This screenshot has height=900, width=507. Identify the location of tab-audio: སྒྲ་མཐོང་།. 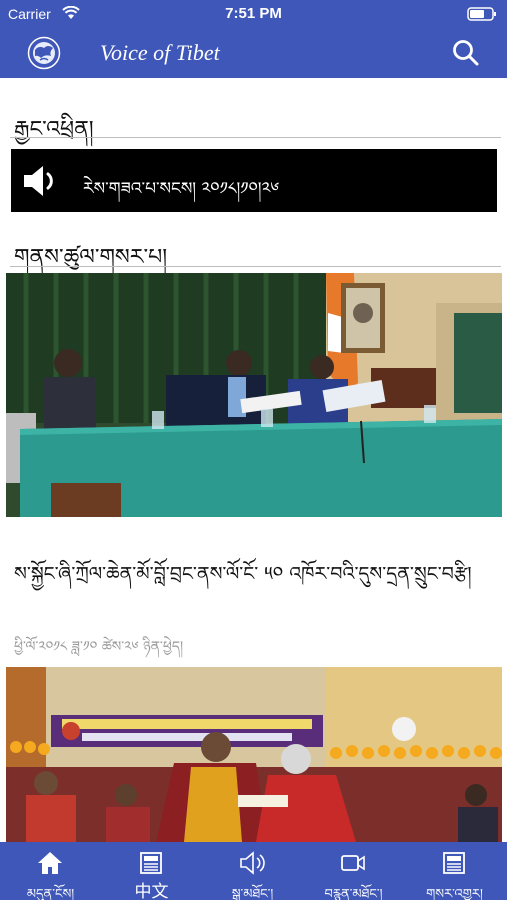
(252, 871).